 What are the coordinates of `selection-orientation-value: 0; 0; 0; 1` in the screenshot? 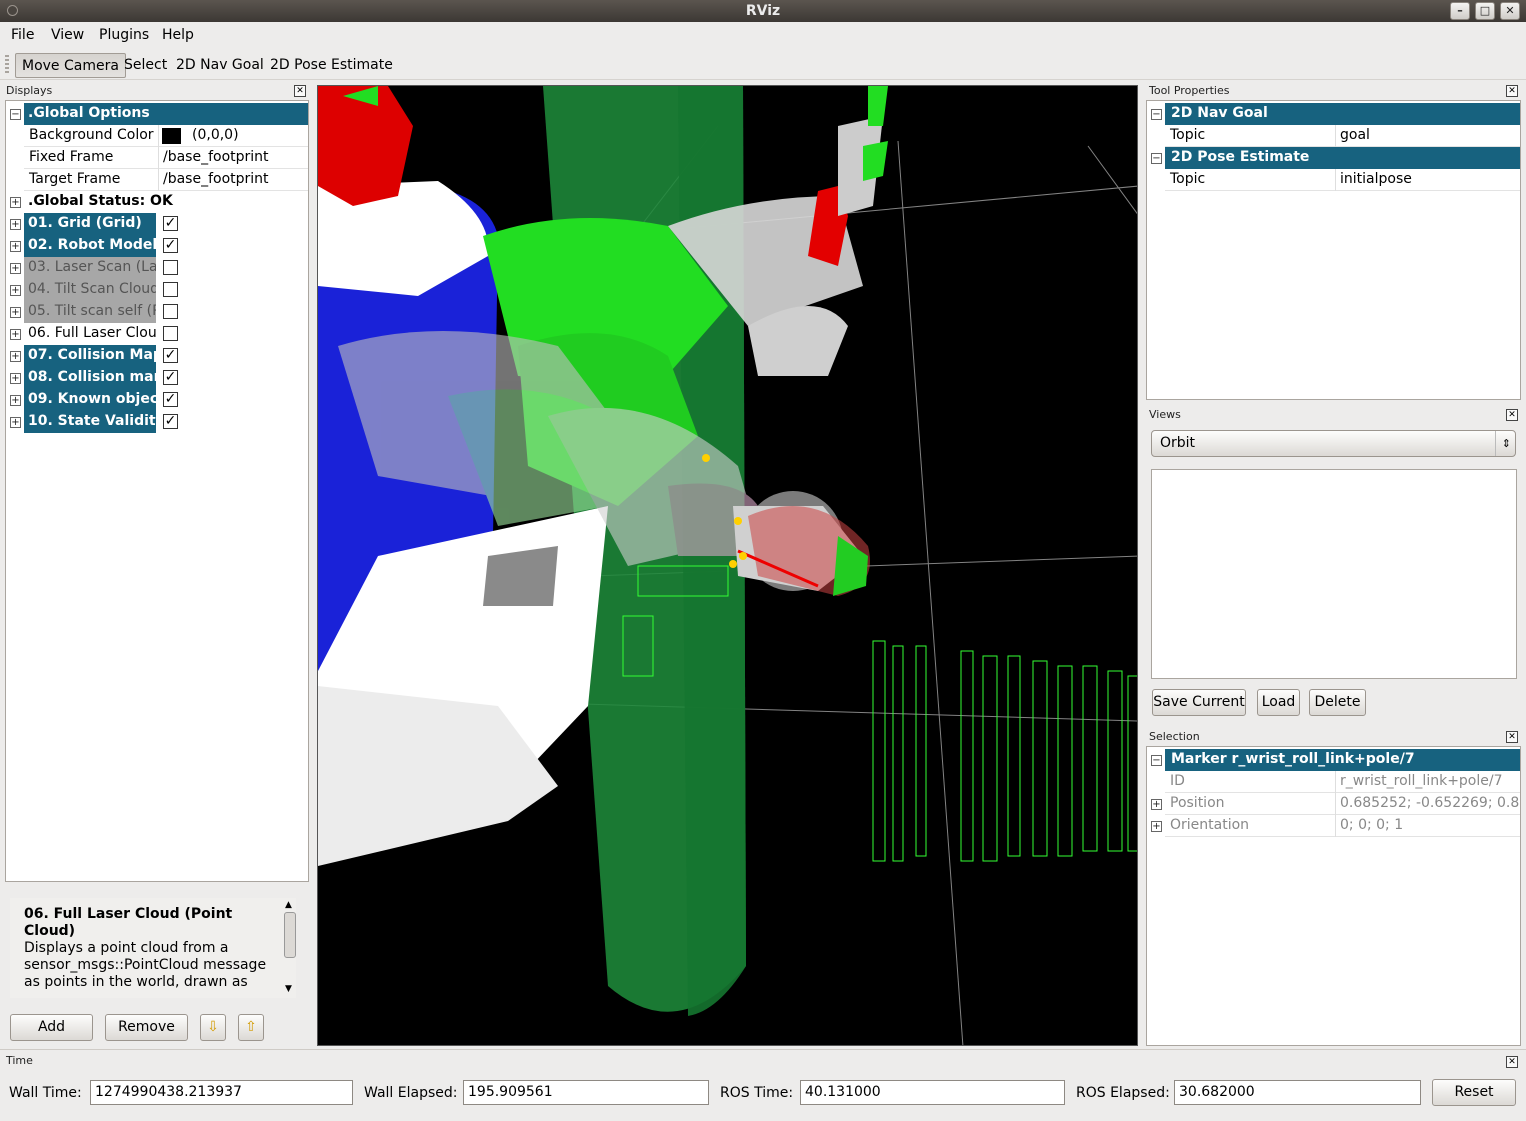 It's located at (1427, 826).